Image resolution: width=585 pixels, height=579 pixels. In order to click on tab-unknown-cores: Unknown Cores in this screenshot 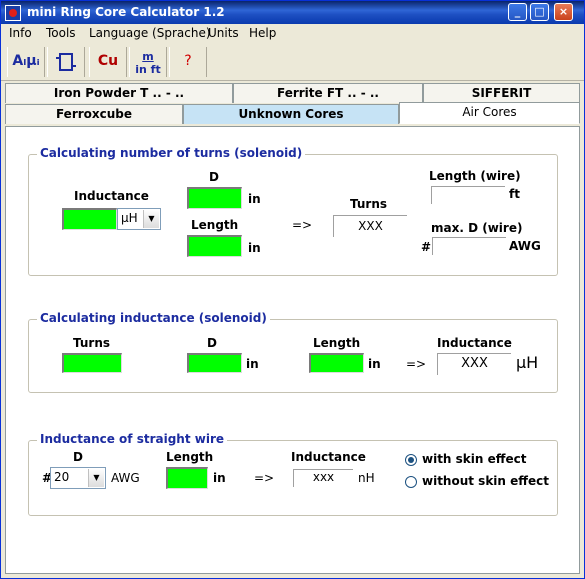, I will do `click(291, 114)`.